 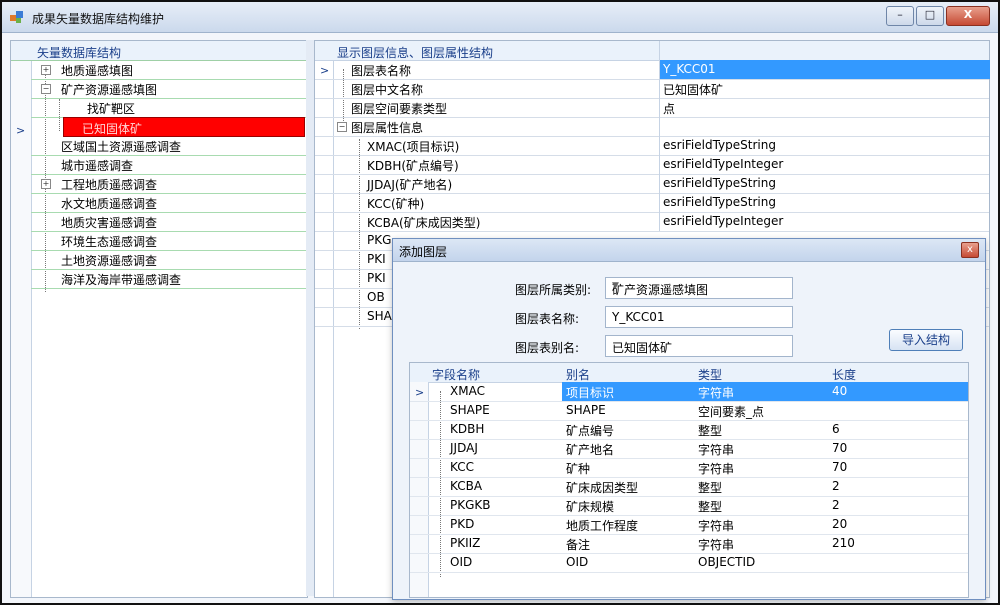 I want to click on tree-item-coastal-survey: 海洋及海岸带遥感调查, so click(x=169, y=279).